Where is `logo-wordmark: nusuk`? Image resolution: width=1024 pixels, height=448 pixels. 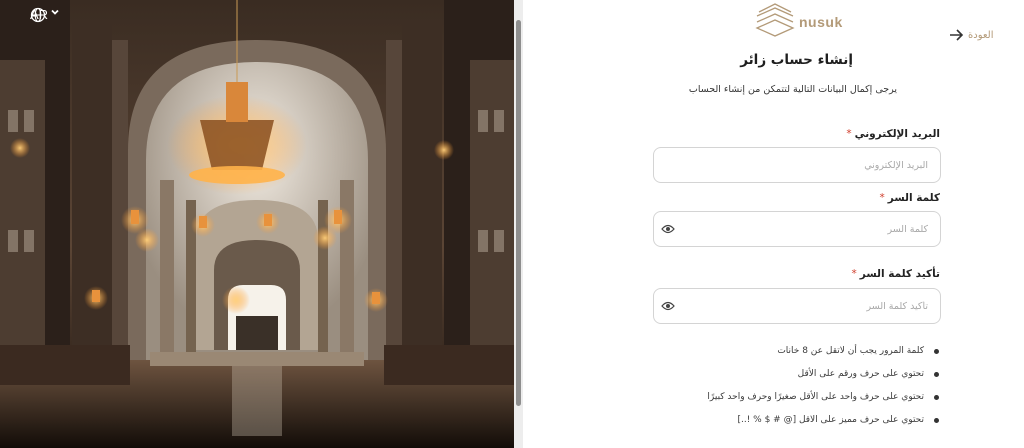 logo-wordmark: nusuk is located at coordinates (821, 22).